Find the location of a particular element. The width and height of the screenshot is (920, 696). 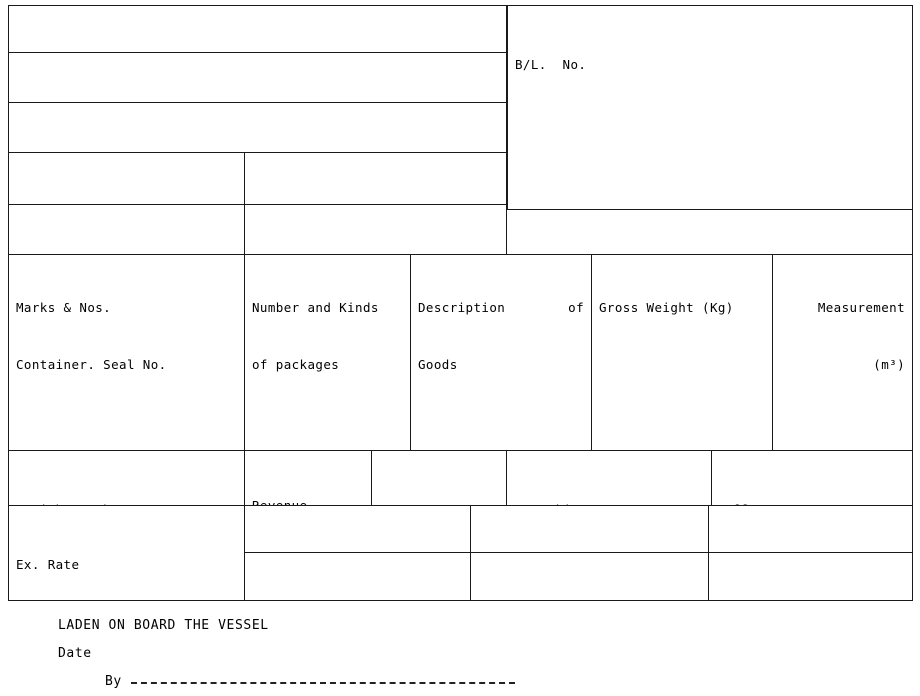

field-stamp-and-signature: Stamp & Signature is located at coordinates (811, 577).